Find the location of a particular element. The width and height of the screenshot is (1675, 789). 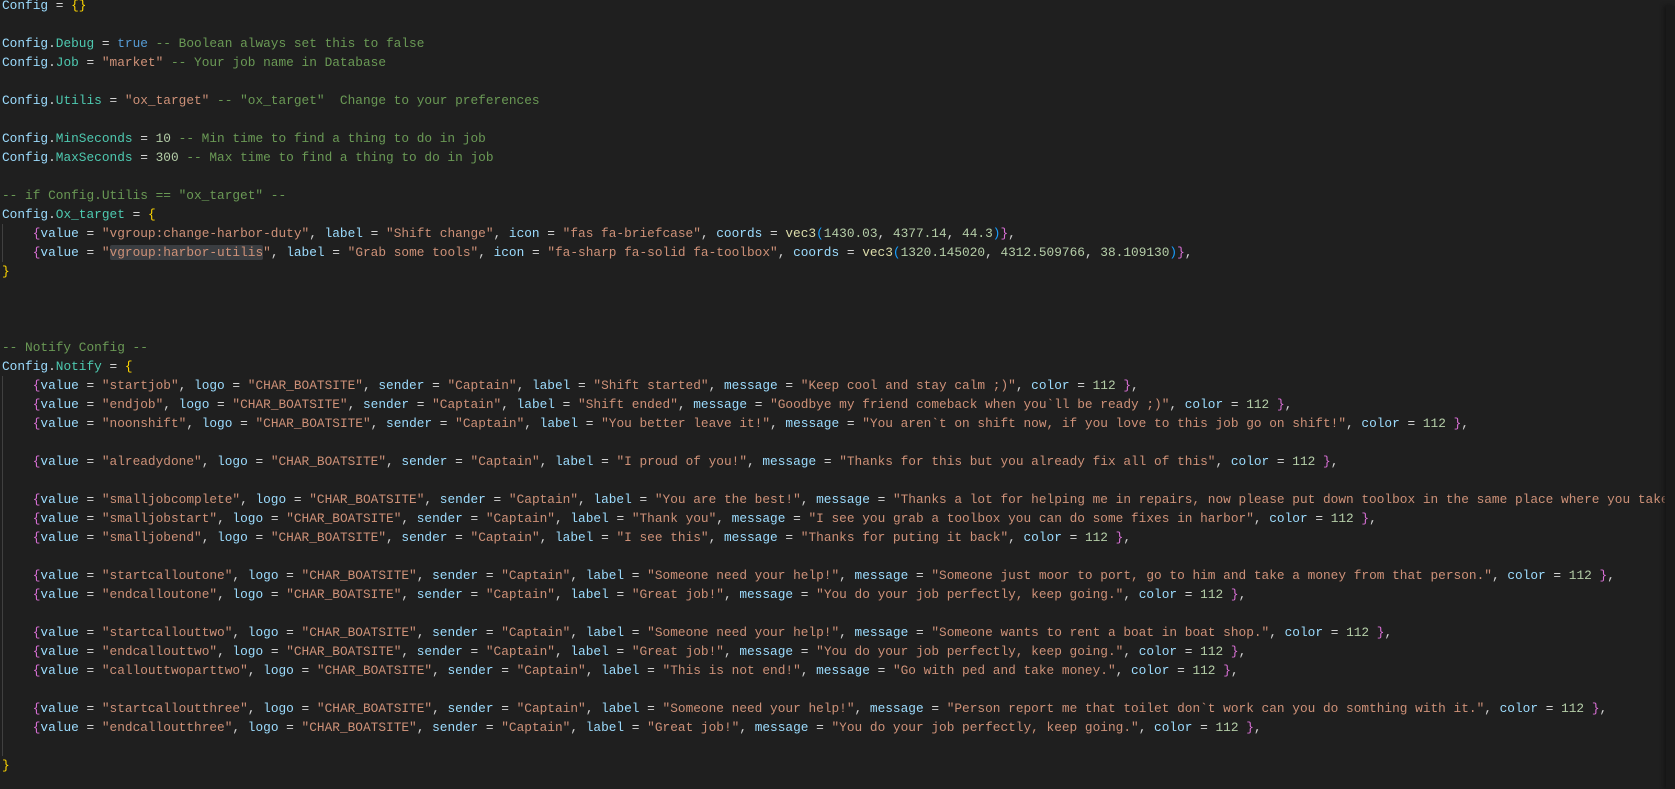

code-line: Config = {} is located at coordinates (832, 7).